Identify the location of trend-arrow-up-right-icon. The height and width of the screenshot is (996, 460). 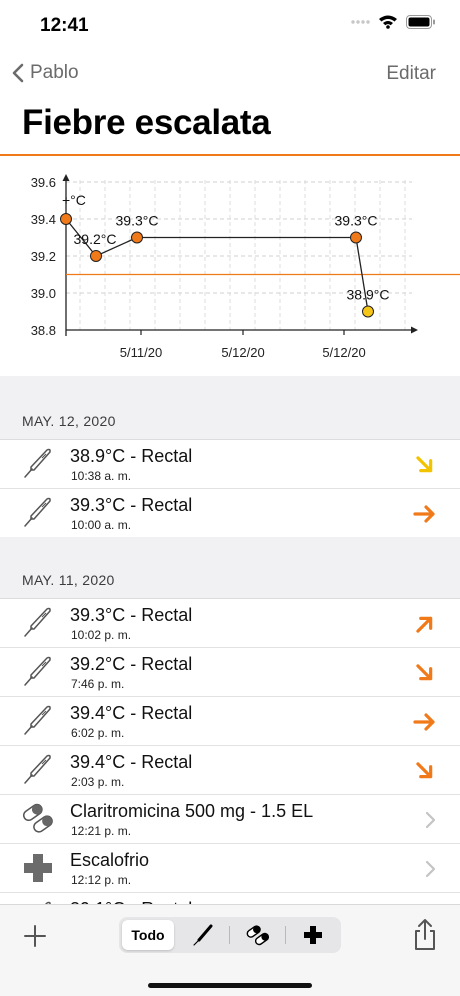
(425, 624).